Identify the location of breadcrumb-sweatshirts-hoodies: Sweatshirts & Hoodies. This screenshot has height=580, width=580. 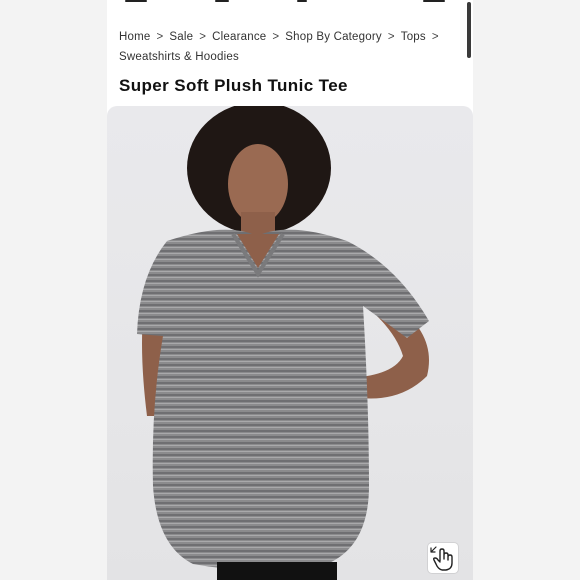
(179, 57).